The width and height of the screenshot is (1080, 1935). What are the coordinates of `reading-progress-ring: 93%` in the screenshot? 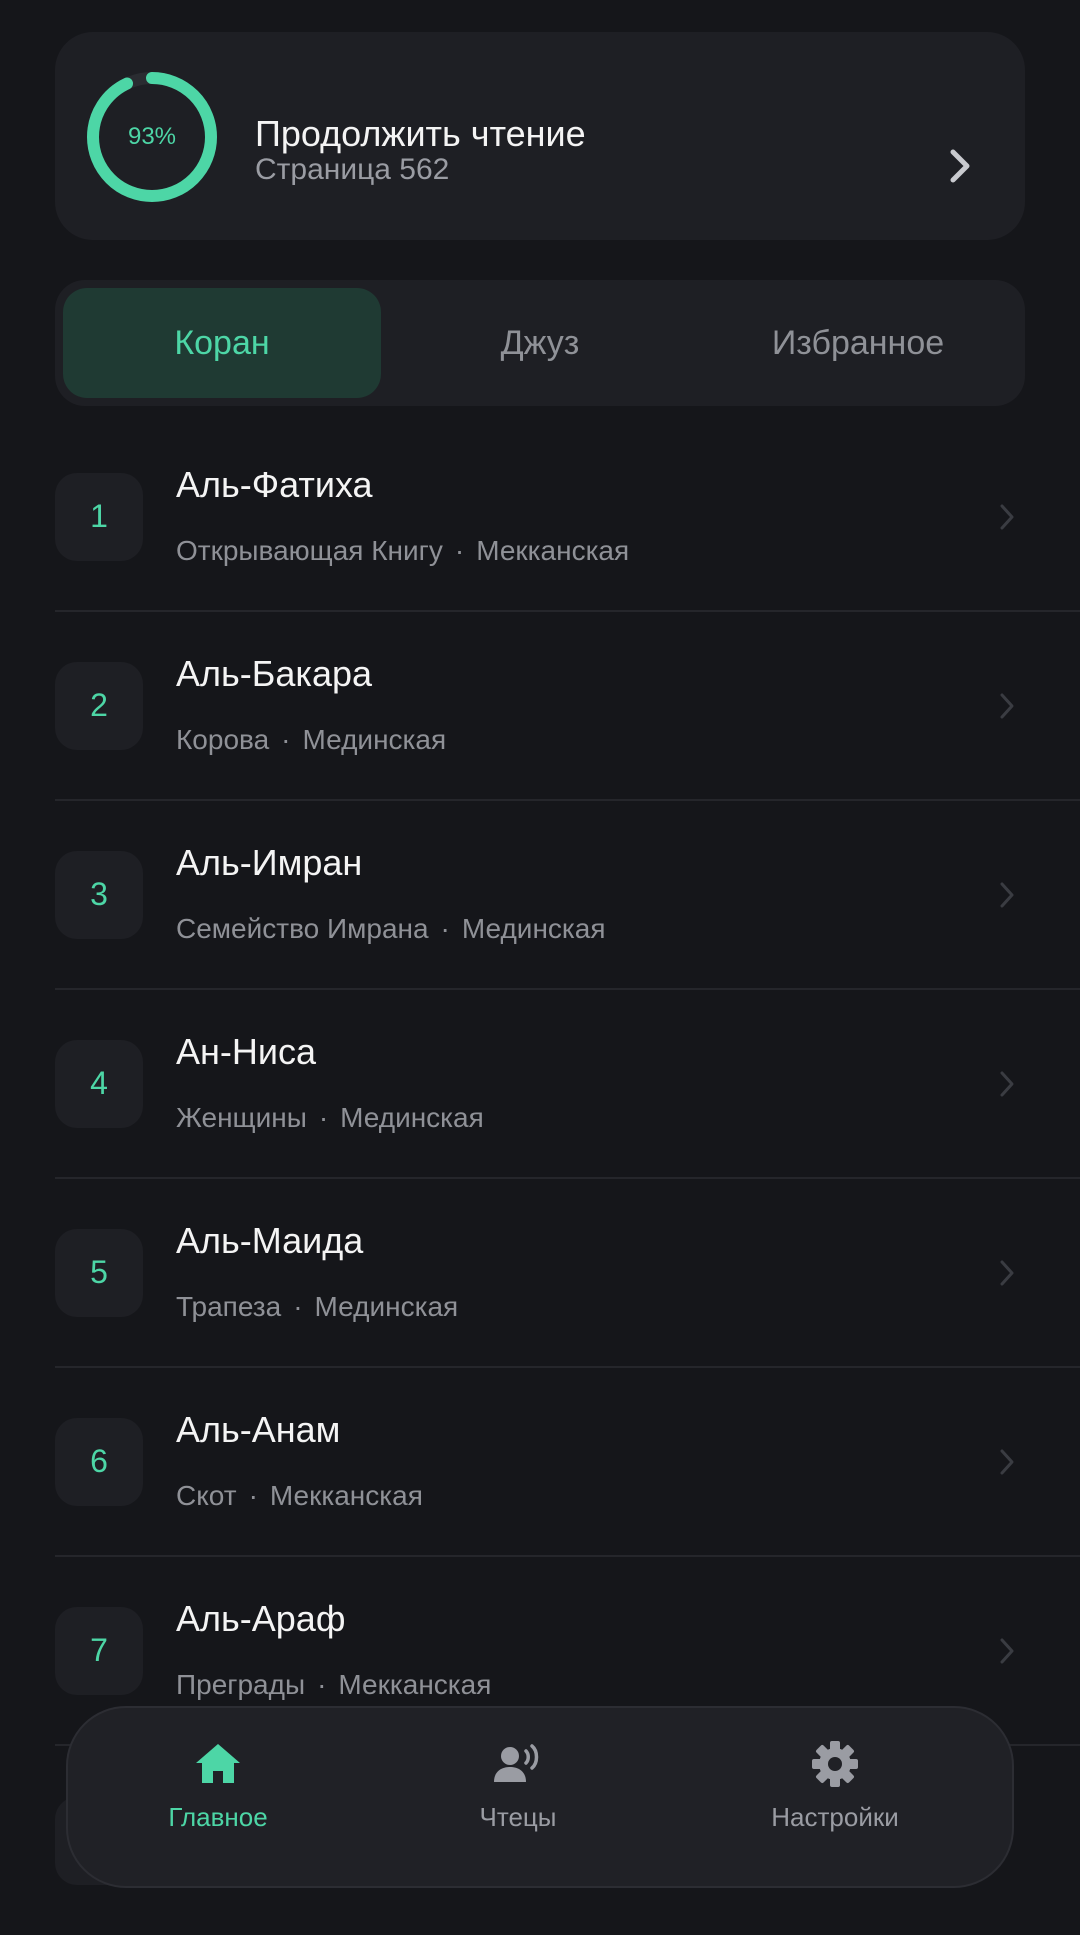 It's located at (152, 137).